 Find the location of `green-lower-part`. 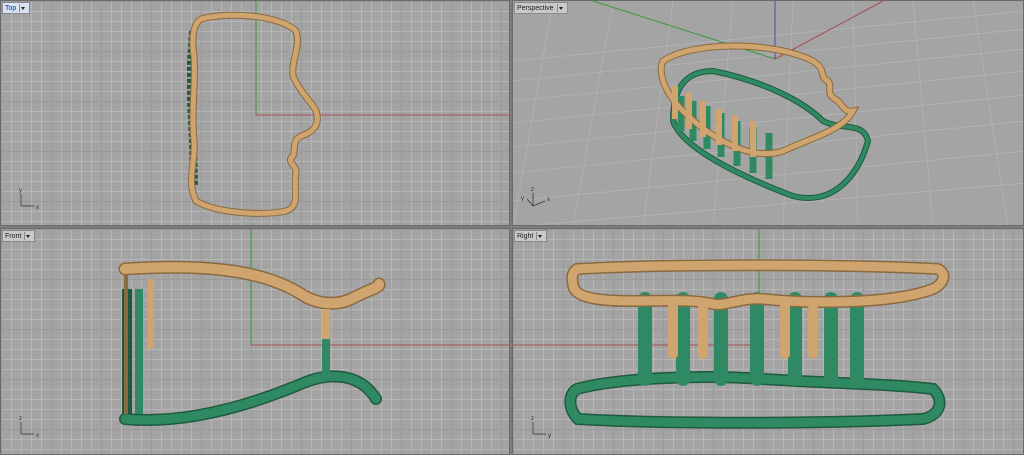

green-lower-part is located at coordinates (755, 360).